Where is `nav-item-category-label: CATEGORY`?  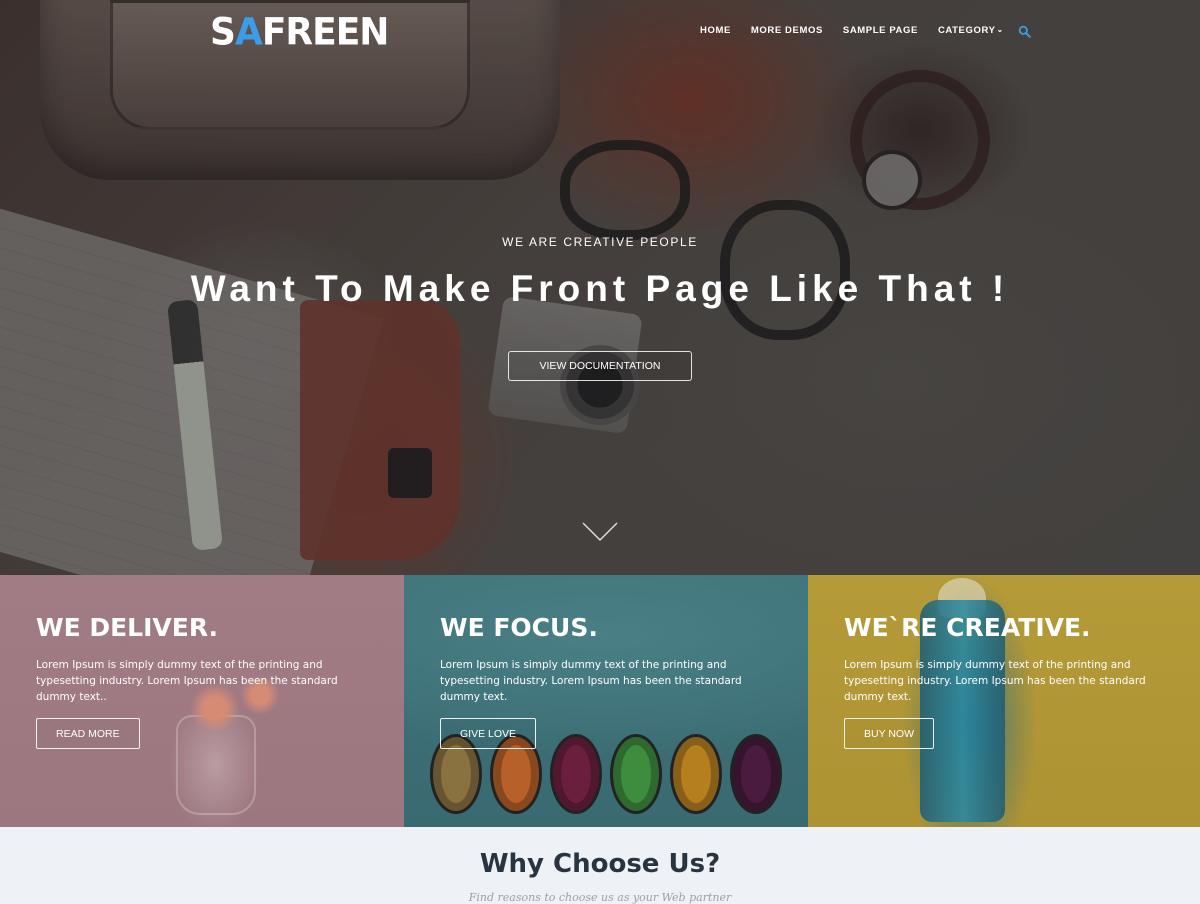
nav-item-category-label: CATEGORY is located at coordinates (966, 30).